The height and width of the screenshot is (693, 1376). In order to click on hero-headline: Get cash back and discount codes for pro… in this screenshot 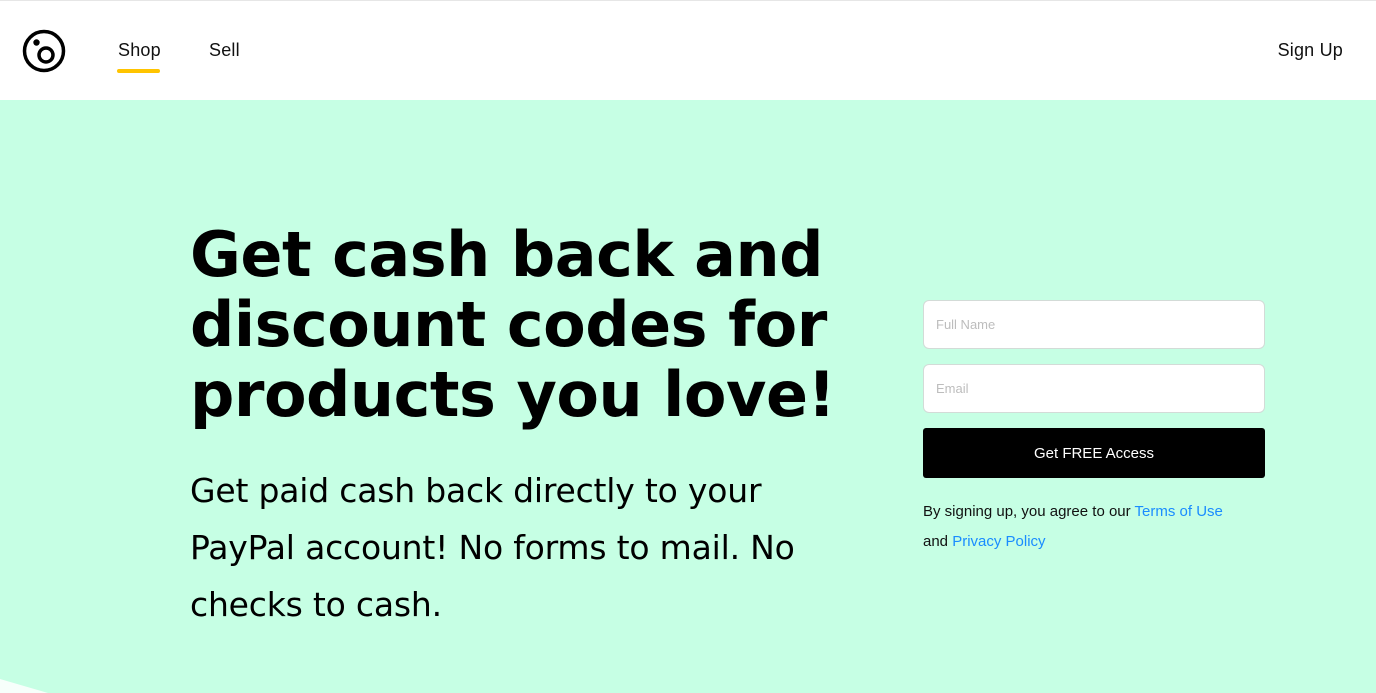, I will do `click(513, 324)`.